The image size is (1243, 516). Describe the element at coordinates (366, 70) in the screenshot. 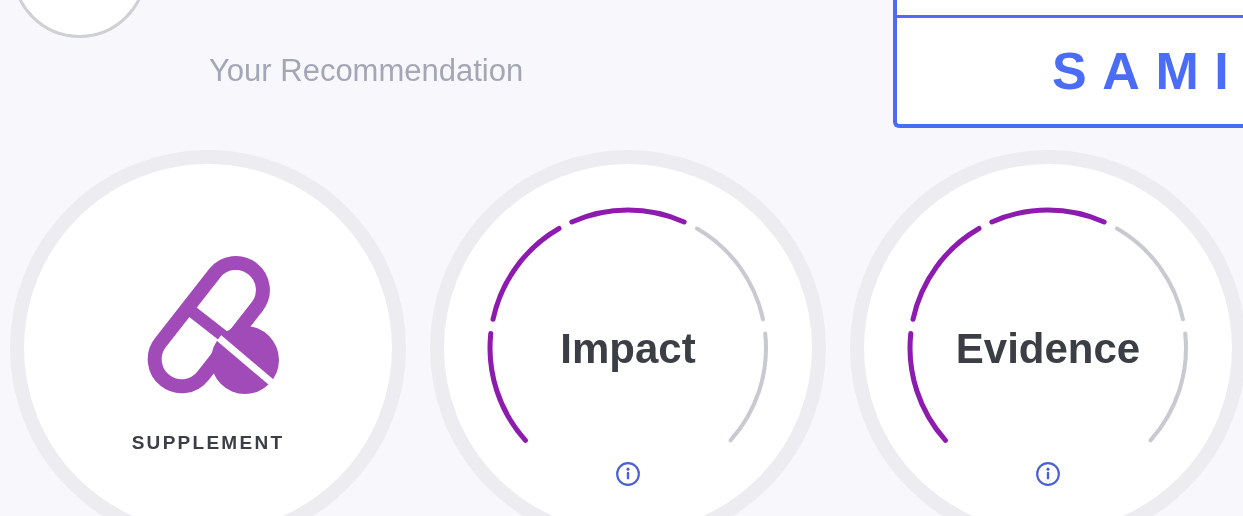

I see `subtitle: Your Recommendation` at that location.